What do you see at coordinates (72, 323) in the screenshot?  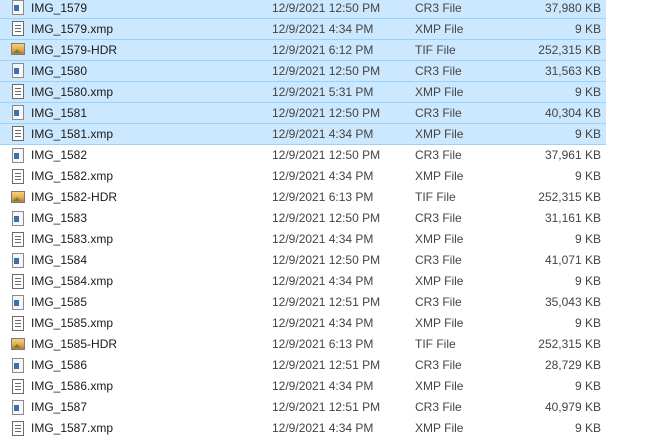 I see `file-name: IMG_1585.xmp` at bounding box center [72, 323].